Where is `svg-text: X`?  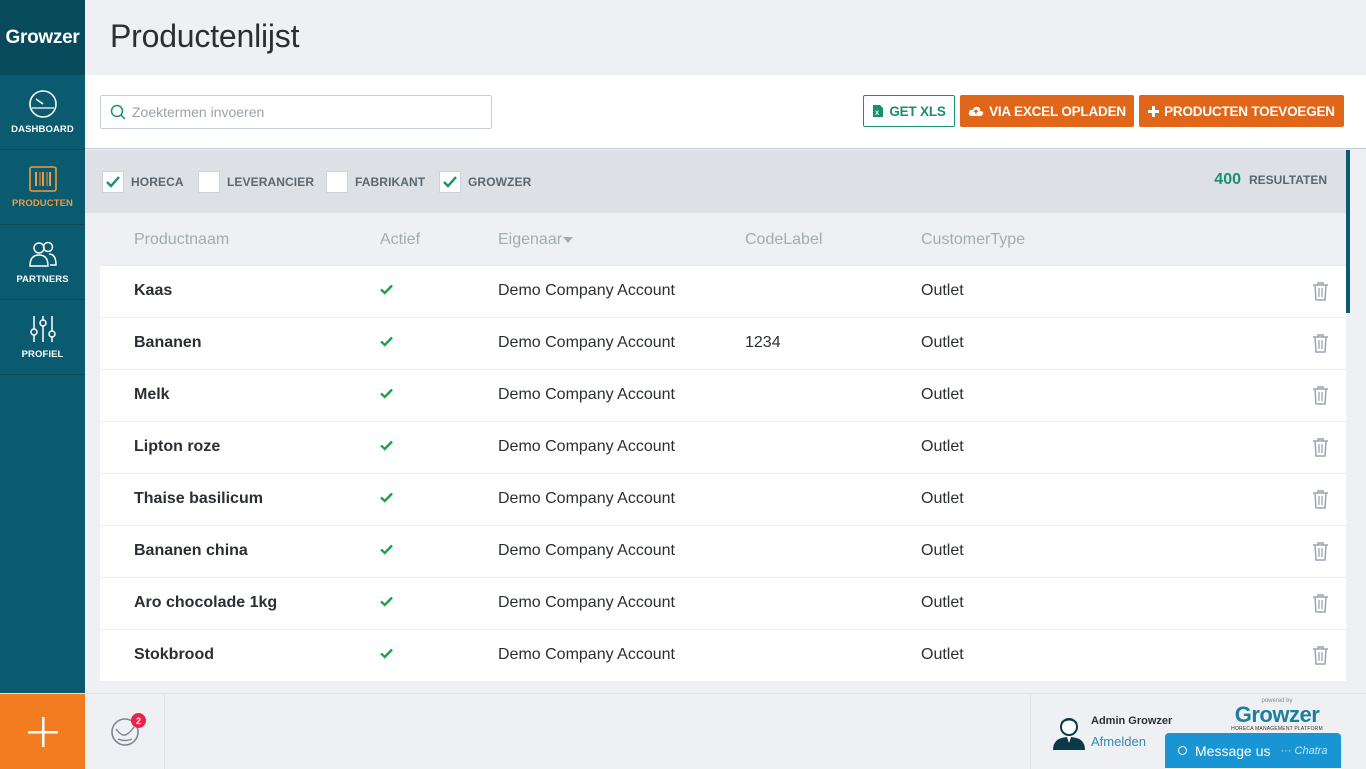 svg-text: X is located at coordinates (877, 114).